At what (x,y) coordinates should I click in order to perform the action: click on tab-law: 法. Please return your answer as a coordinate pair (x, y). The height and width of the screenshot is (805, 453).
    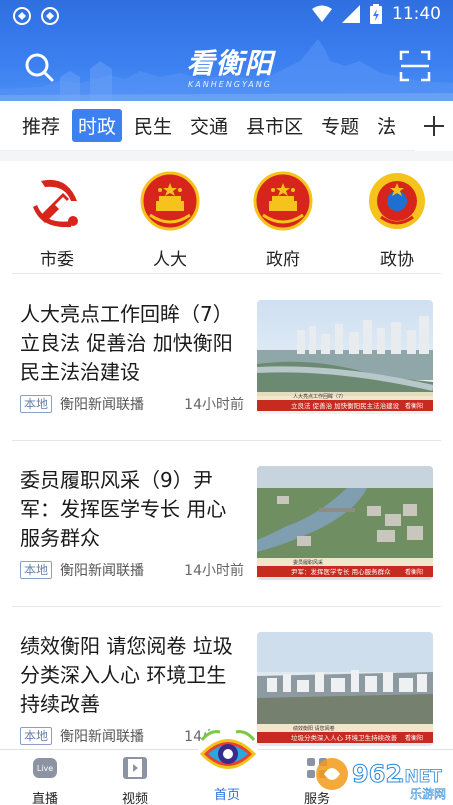
    Looking at the image, I should click on (386, 125).